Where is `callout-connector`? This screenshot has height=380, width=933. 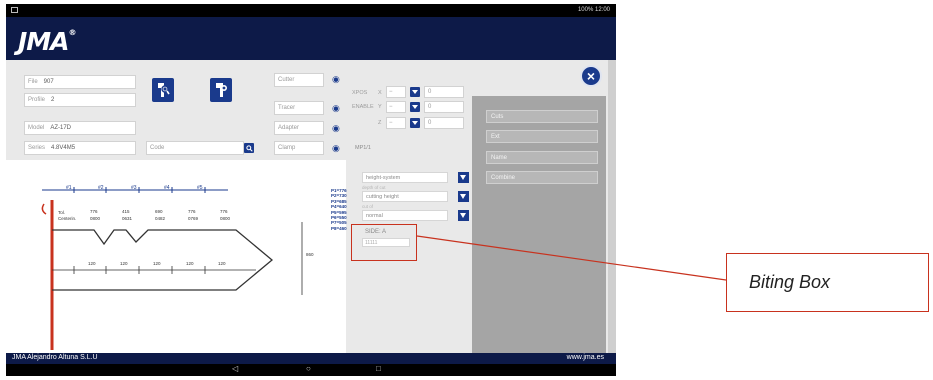
callout-connector is located at coordinates (571, 258).